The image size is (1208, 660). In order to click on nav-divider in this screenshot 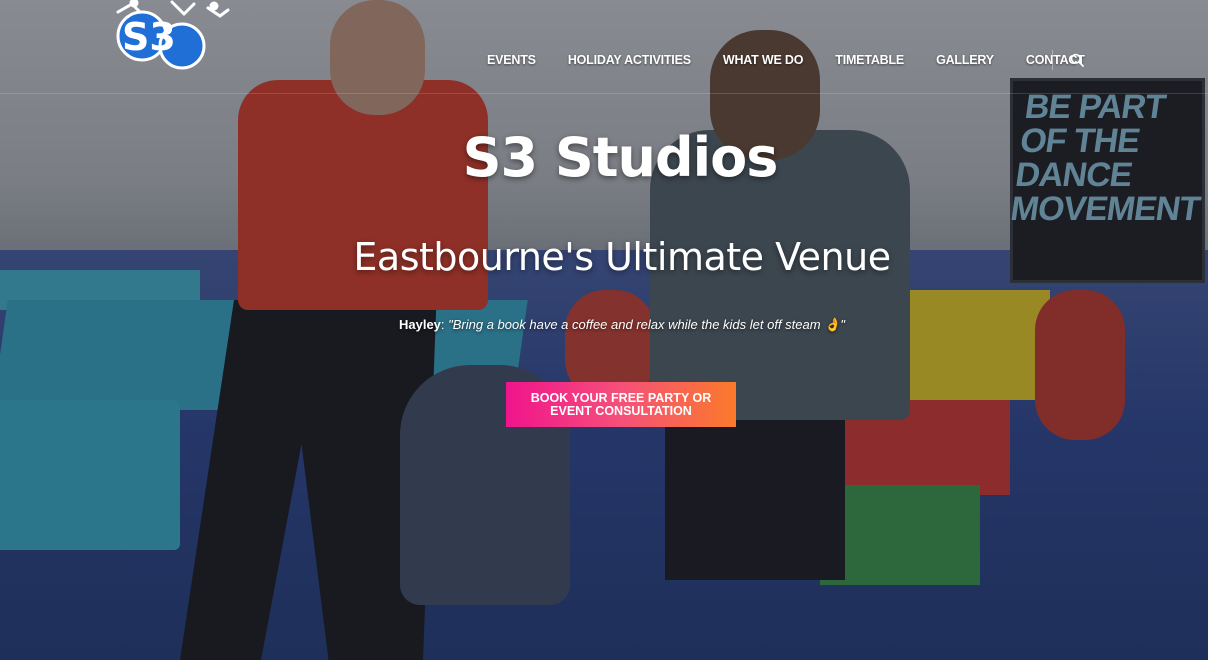, I will do `click(1052, 60)`.